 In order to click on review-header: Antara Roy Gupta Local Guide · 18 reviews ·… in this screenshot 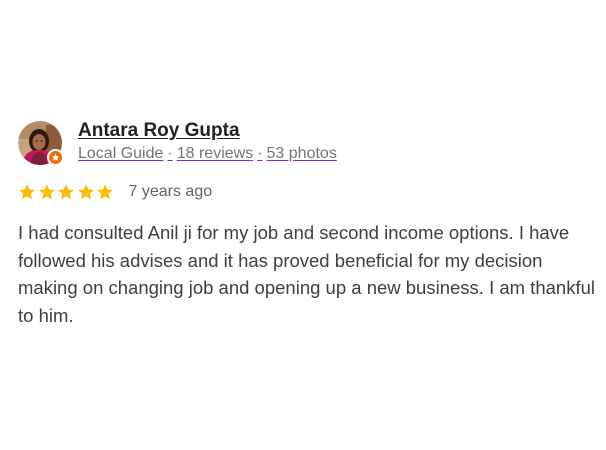, I will do `click(307, 143)`.